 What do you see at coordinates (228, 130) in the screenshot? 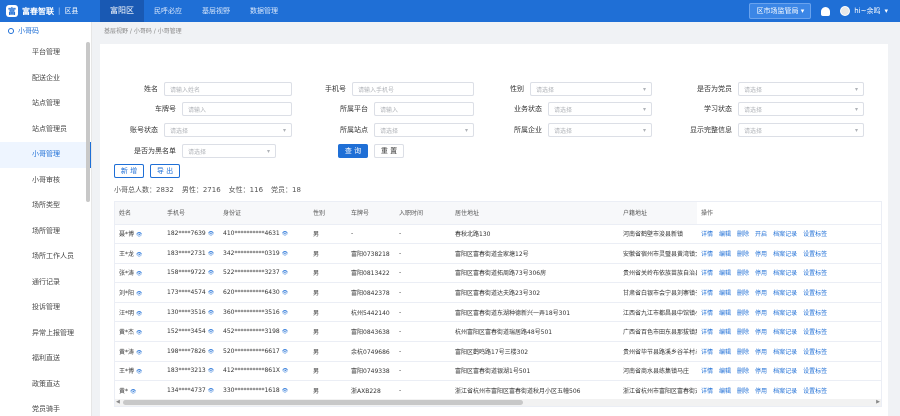
I see `account-status-select: 请选择 ▾` at bounding box center [228, 130].